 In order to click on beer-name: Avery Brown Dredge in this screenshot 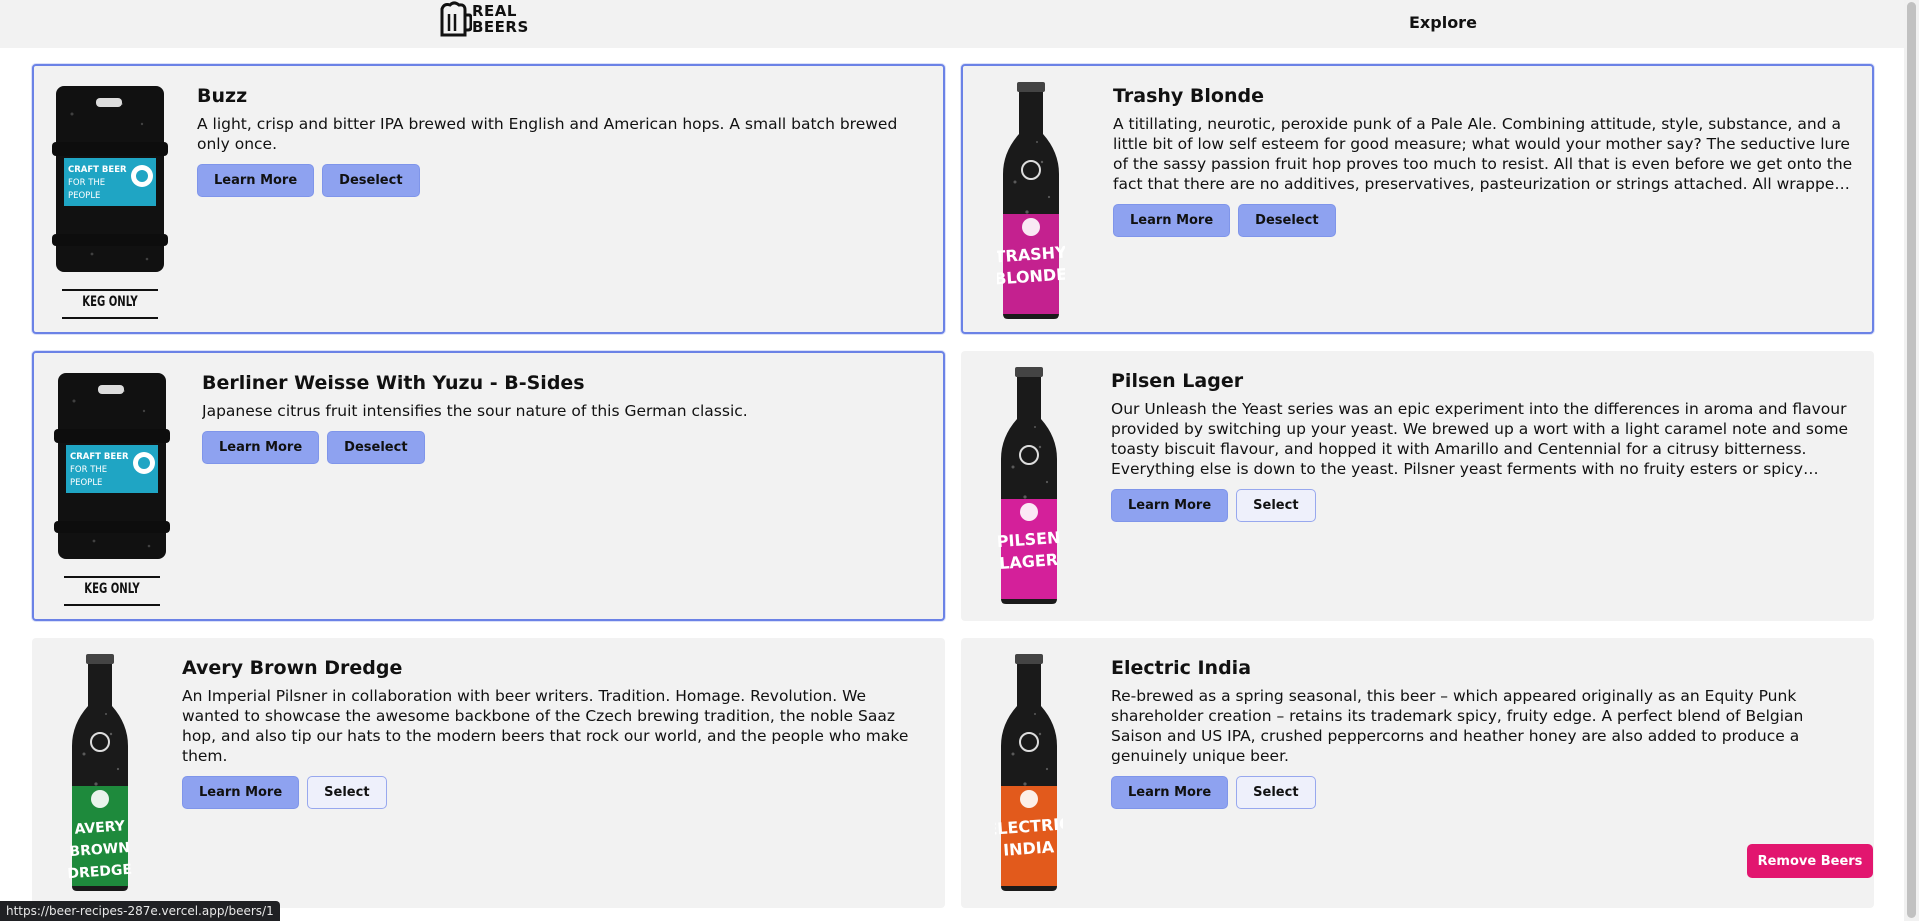, I will do `click(292, 668)`.